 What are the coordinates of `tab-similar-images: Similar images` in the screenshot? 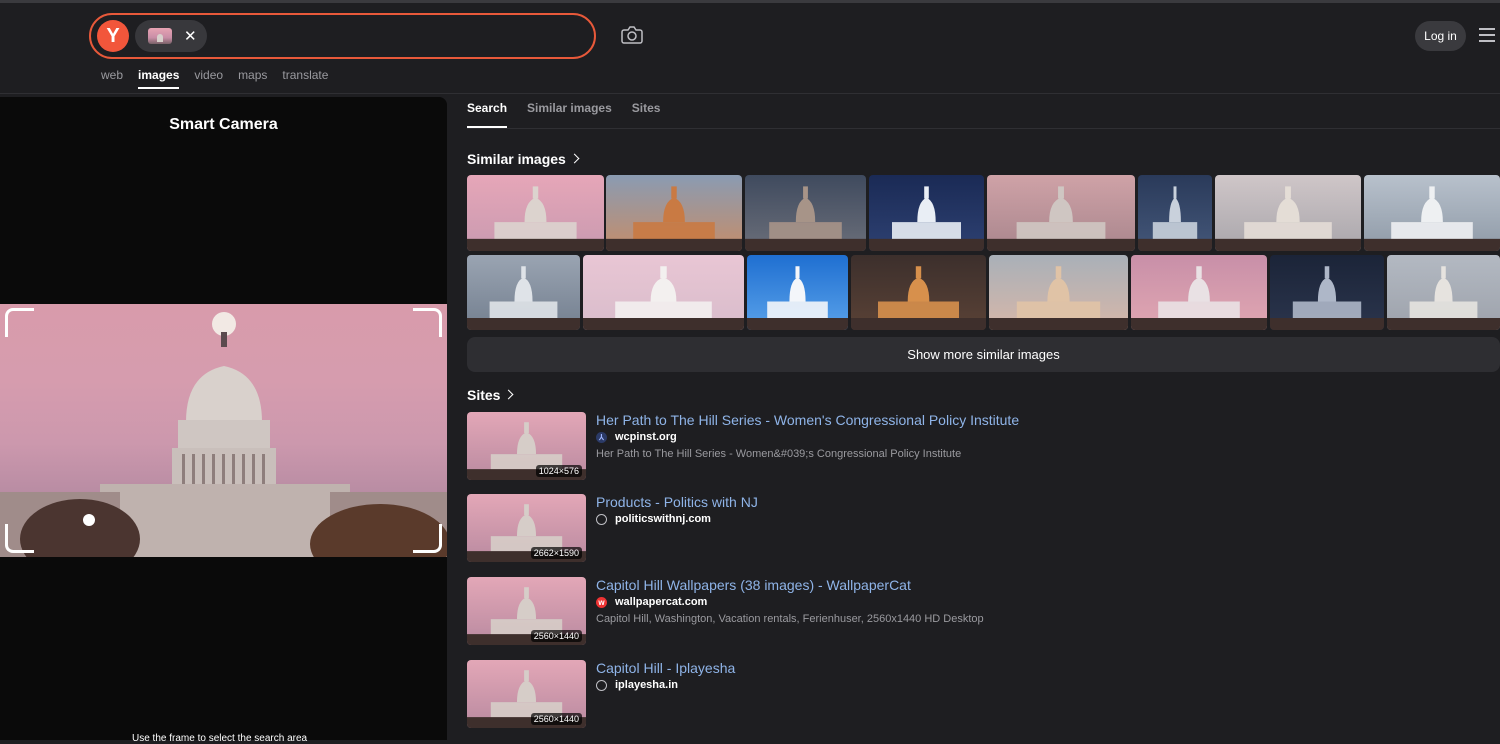 It's located at (569, 114).